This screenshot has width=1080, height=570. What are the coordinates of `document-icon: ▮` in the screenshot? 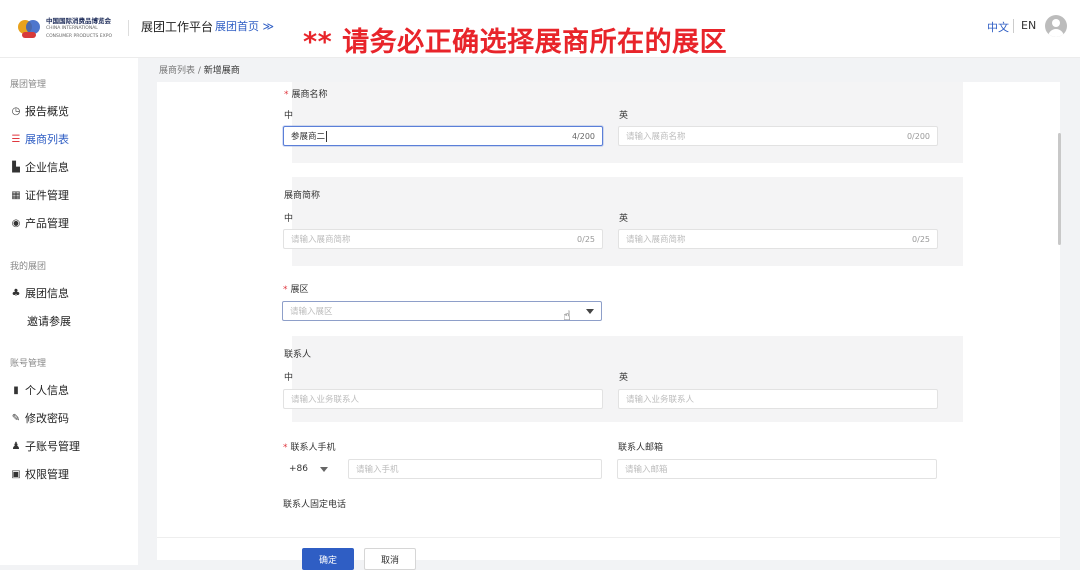 It's located at (16, 390).